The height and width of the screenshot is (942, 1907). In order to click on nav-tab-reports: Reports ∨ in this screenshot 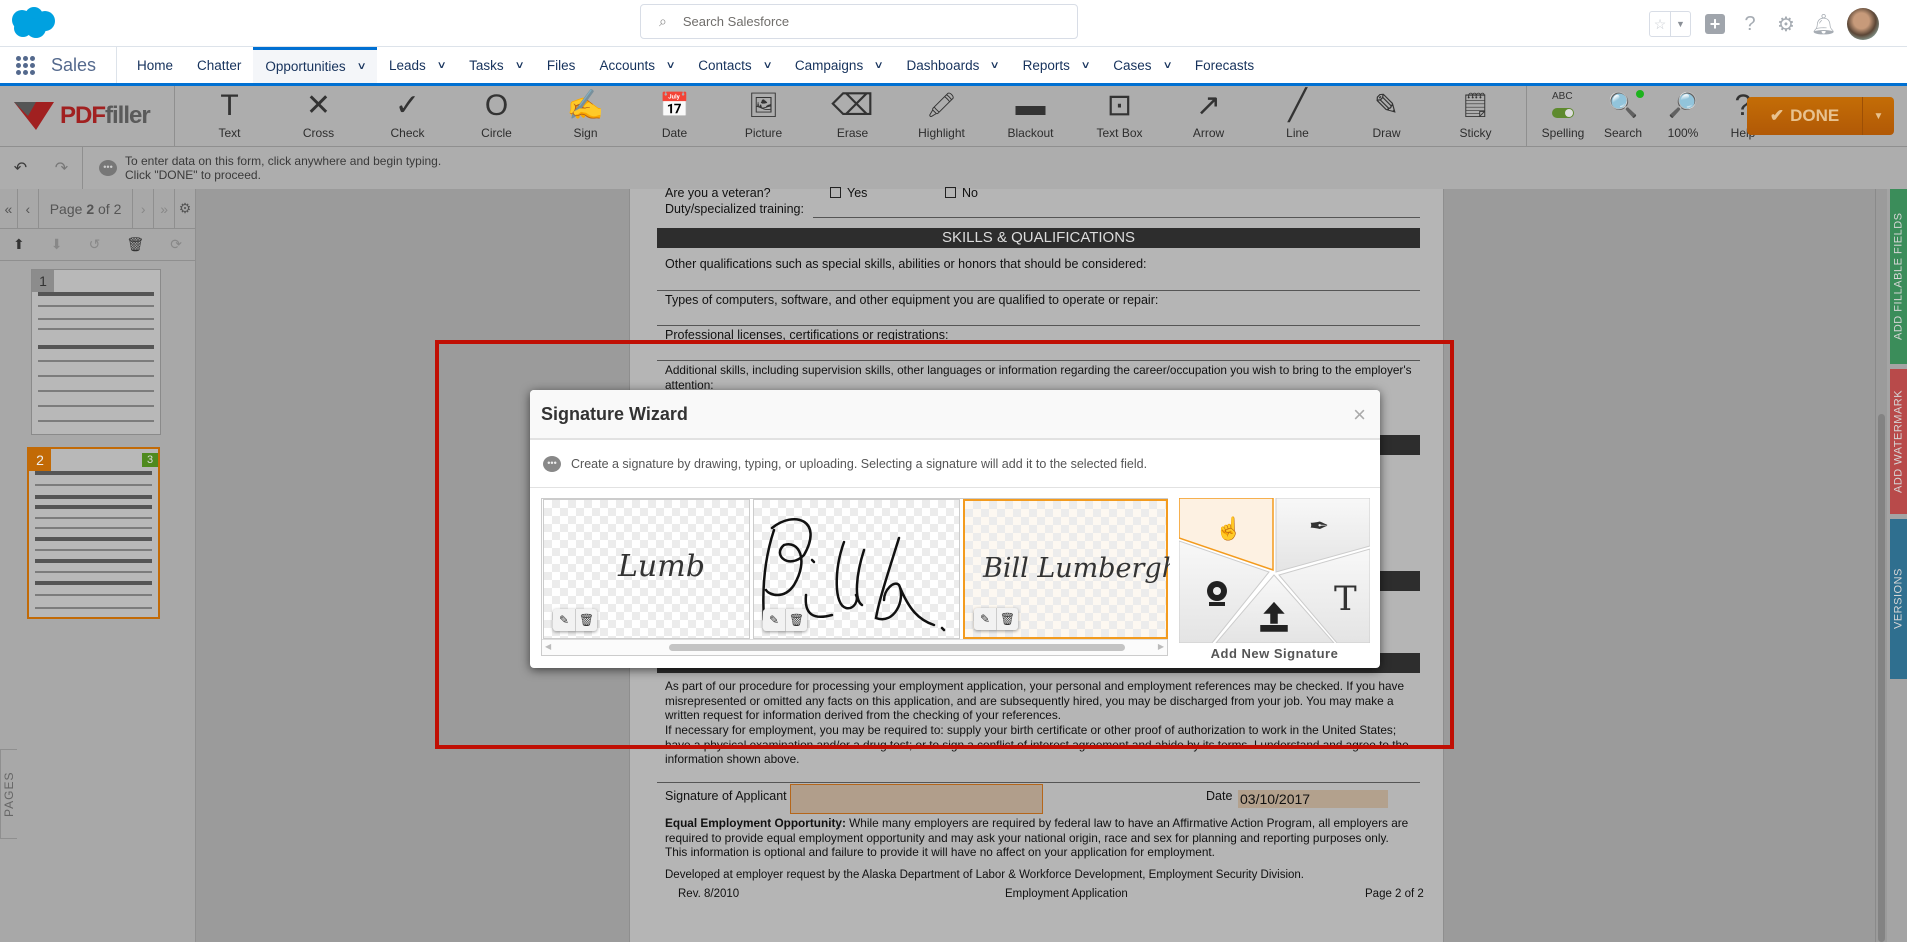, I will do `click(1056, 65)`.